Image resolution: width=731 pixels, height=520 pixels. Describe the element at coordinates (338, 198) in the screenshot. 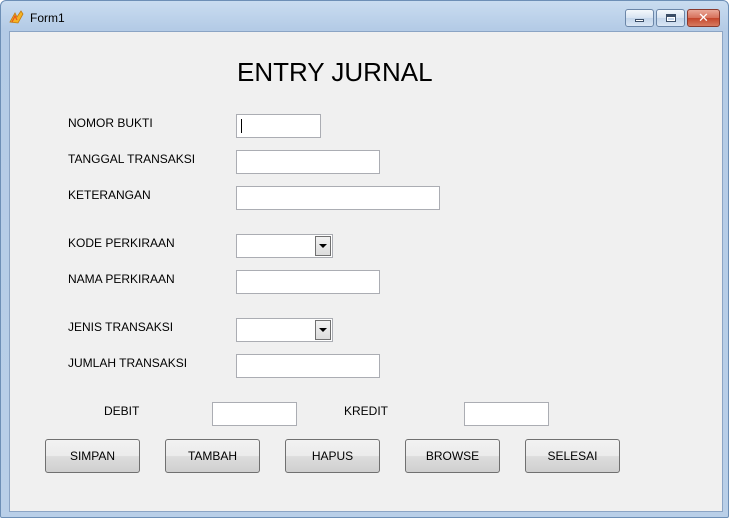

I see `keterangan-input` at that location.